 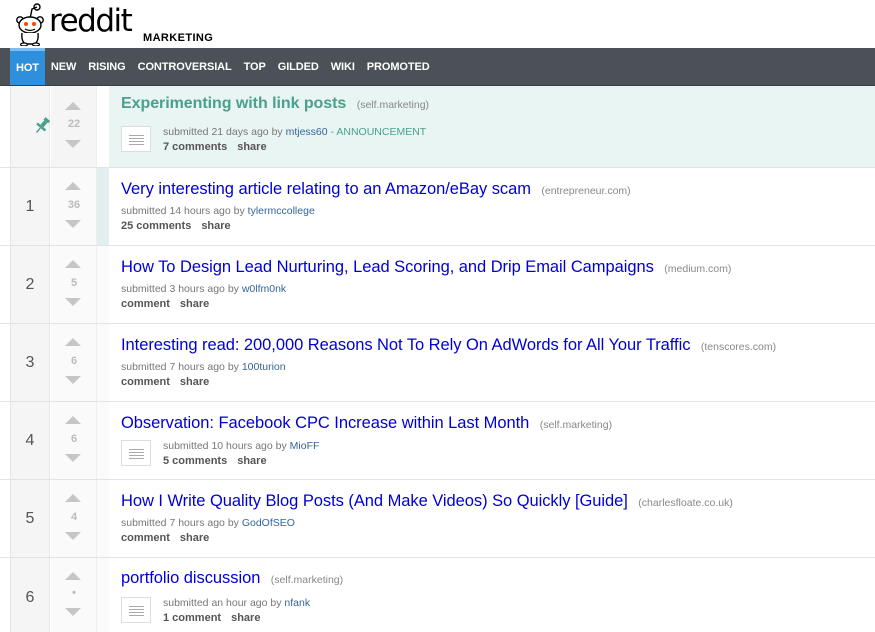 I want to click on subreddit-name: MARKETING, so click(x=178, y=38).